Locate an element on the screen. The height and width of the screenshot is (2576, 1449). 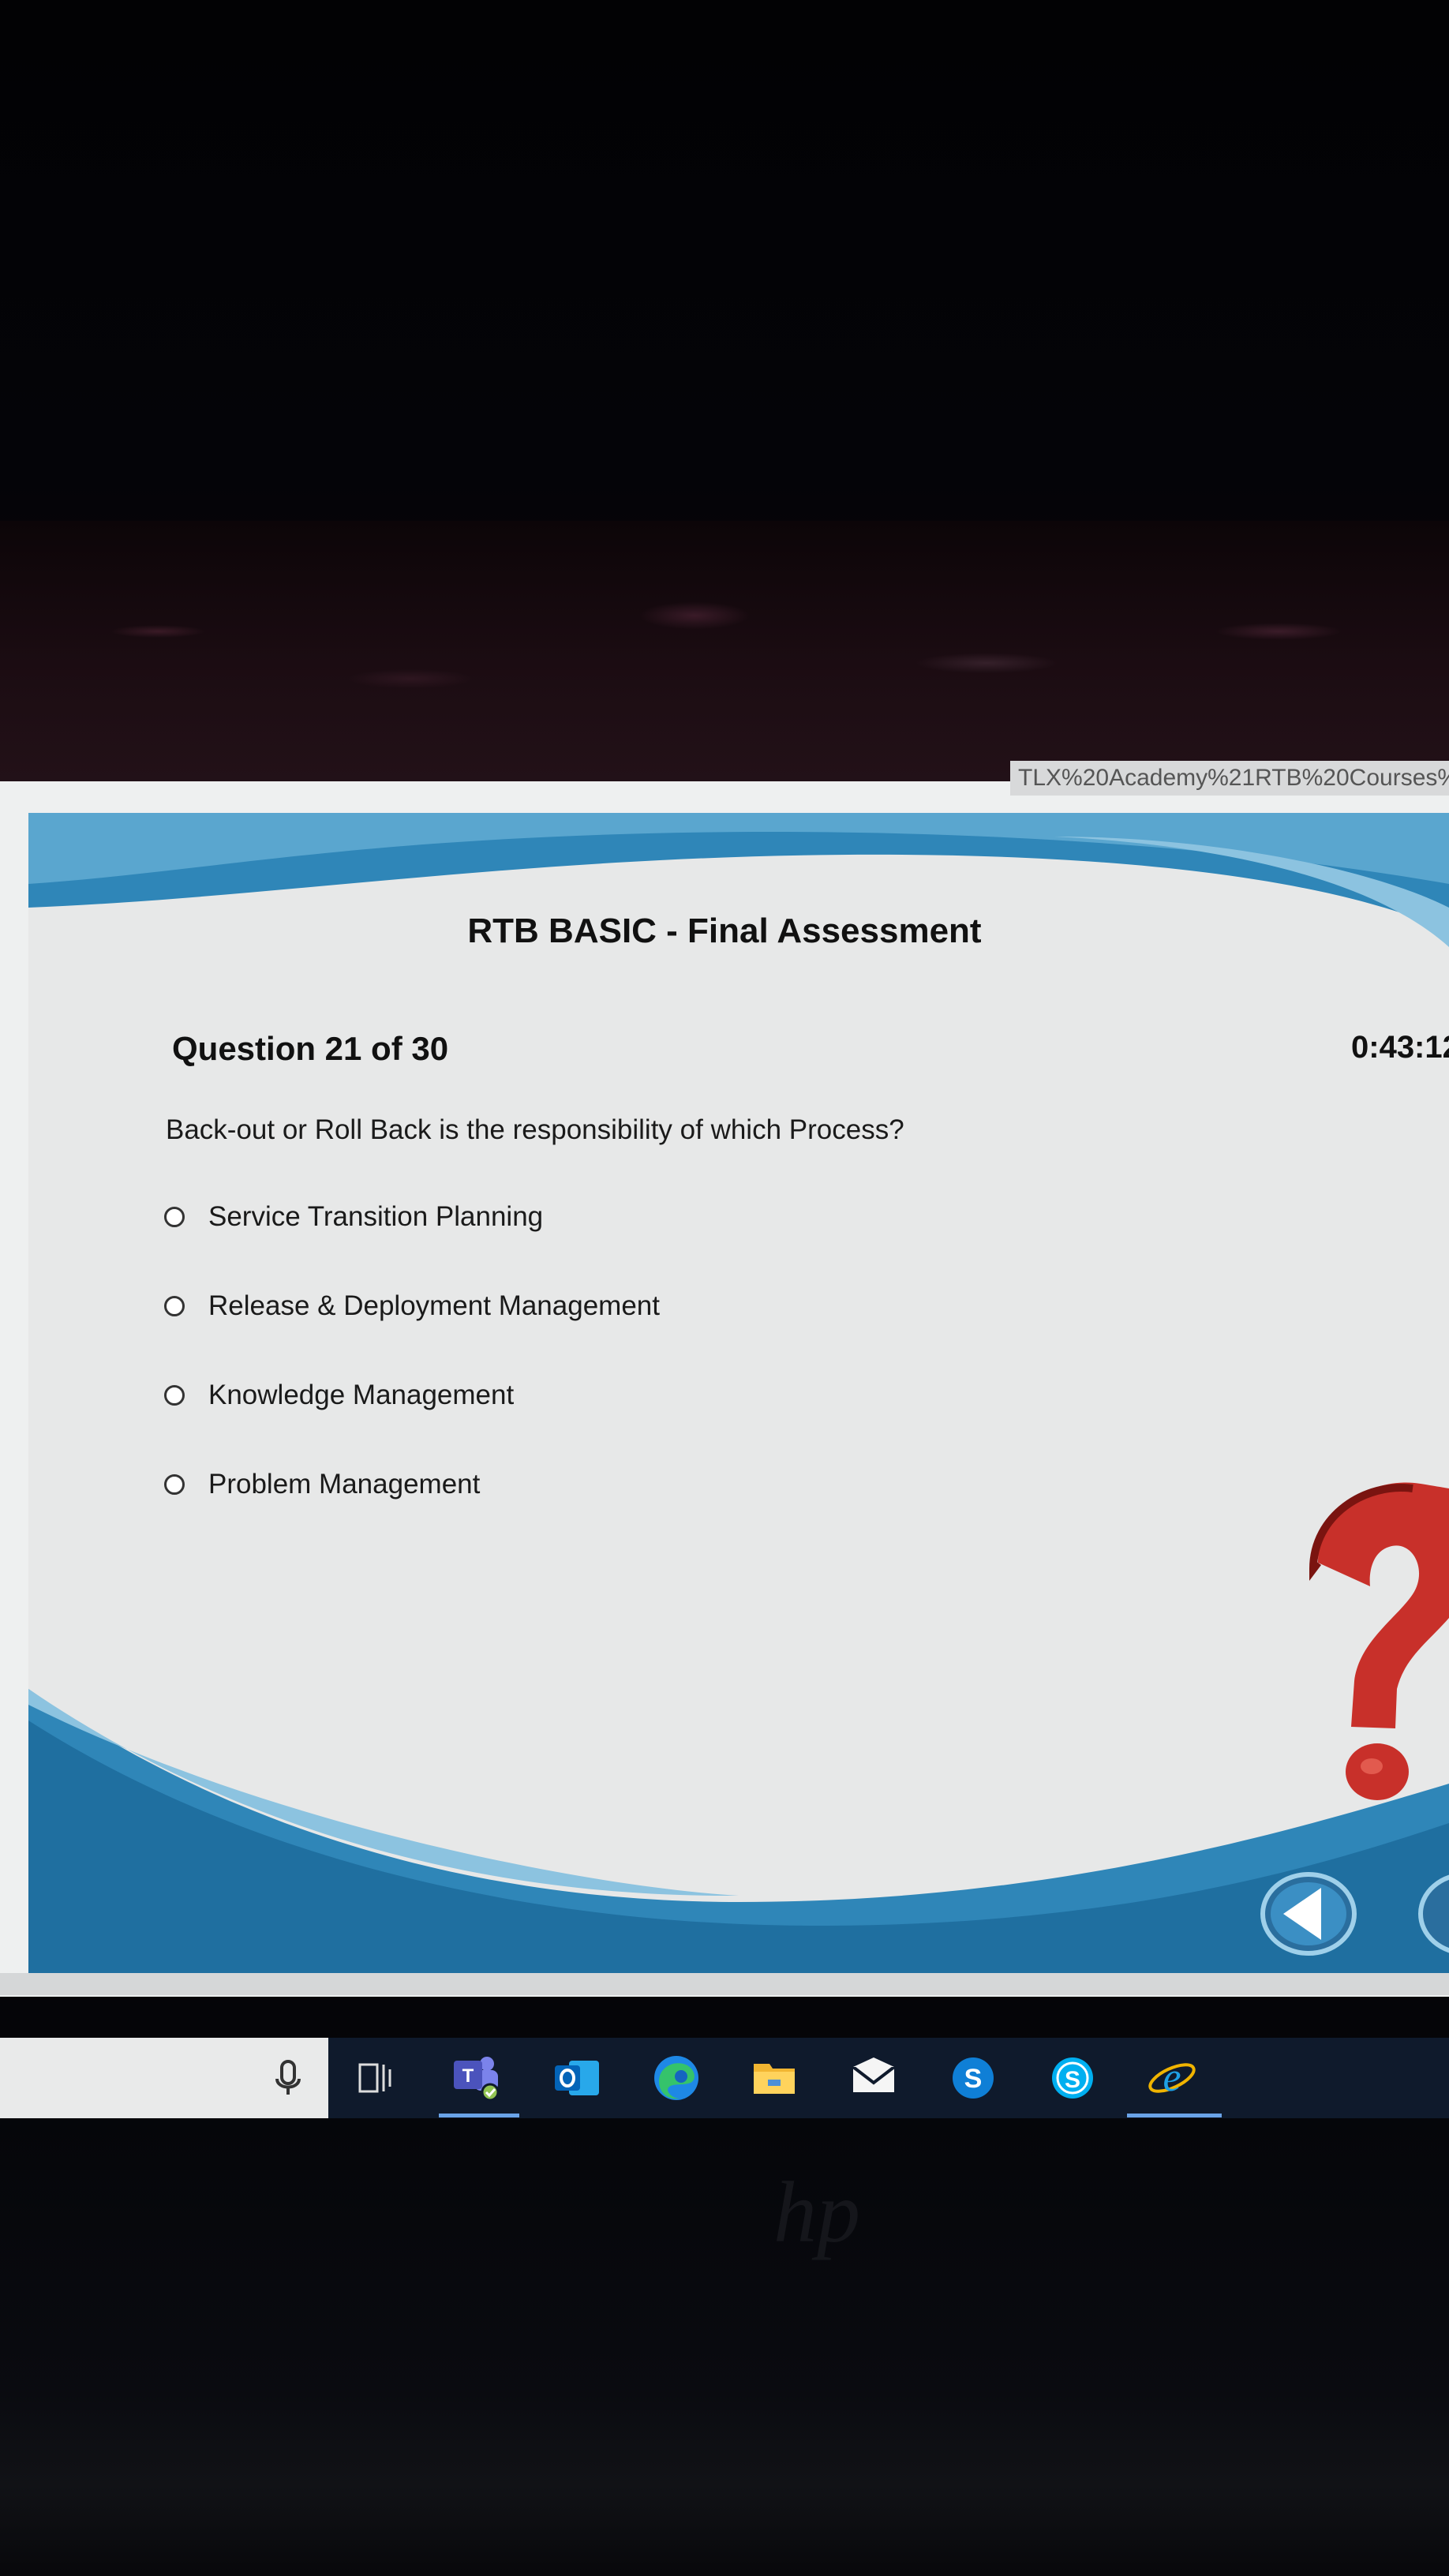
svg-text: T is located at coordinates (468, 2076).